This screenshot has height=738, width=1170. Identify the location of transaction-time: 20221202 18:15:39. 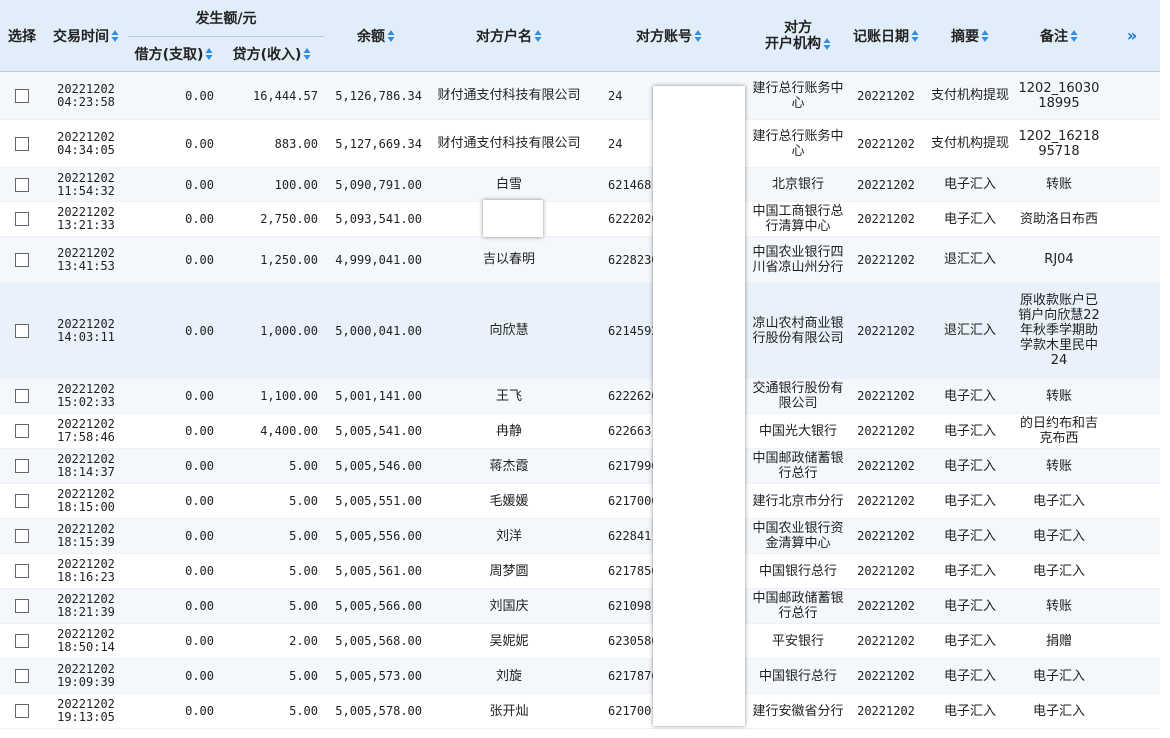
(86, 536).